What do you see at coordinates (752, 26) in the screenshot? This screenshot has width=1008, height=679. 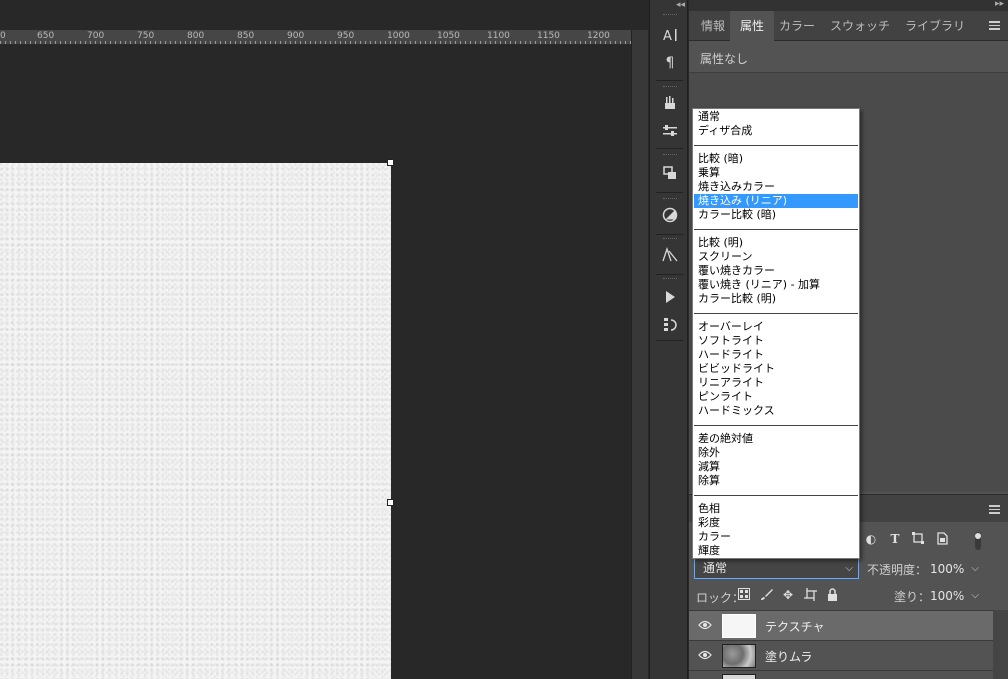 I see `tab-properties: 属性` at bounding box center [752, 26].